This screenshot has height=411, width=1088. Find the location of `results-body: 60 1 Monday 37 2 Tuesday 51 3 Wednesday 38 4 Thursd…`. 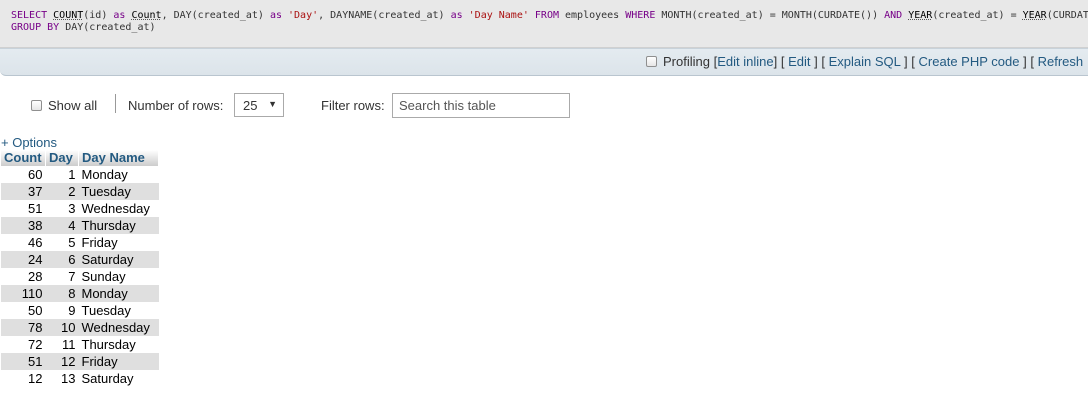

results-body: 60 1 Monday 37 2 Tuesday 51 3 Wednesday 38 4 Thursd… is located at coordinates (80, 276).